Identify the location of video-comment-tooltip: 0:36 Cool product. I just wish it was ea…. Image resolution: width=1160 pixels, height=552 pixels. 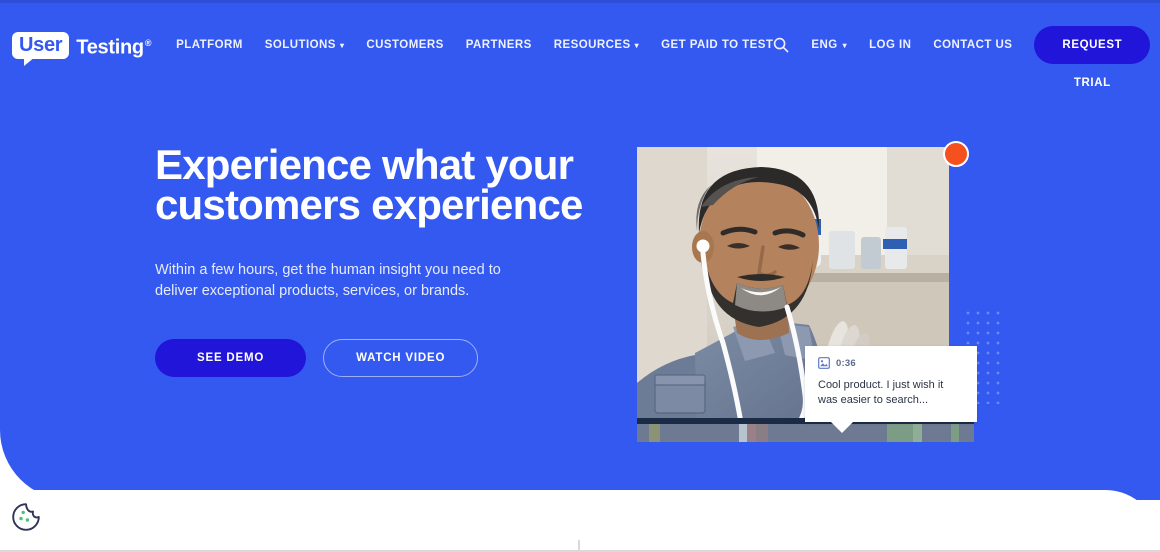
(891, 389).